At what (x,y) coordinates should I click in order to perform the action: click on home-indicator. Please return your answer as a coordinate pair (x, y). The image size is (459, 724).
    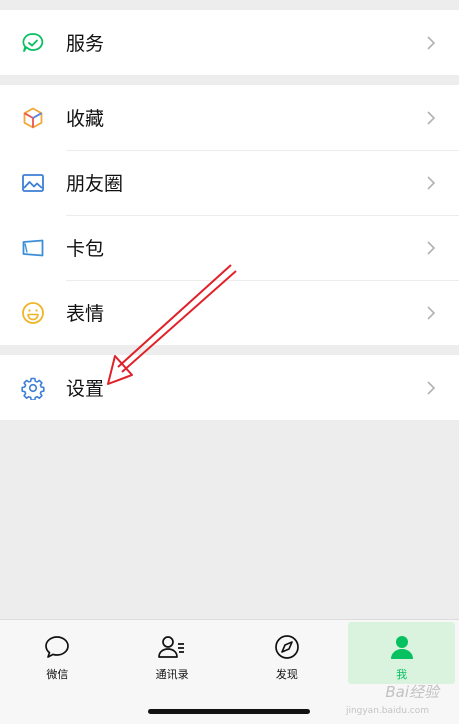
    Looking at the image, I should click on (229, 711).